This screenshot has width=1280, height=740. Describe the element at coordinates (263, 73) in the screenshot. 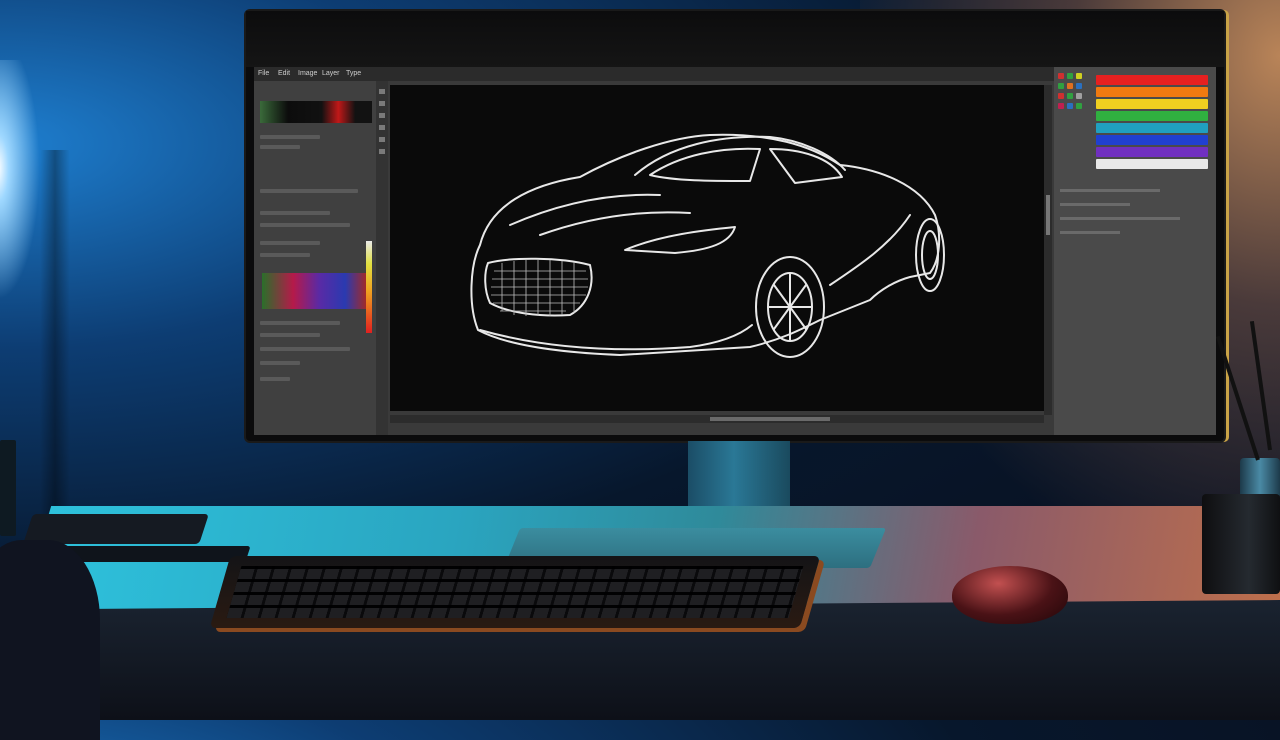

I see `menu-item: File` at that location.